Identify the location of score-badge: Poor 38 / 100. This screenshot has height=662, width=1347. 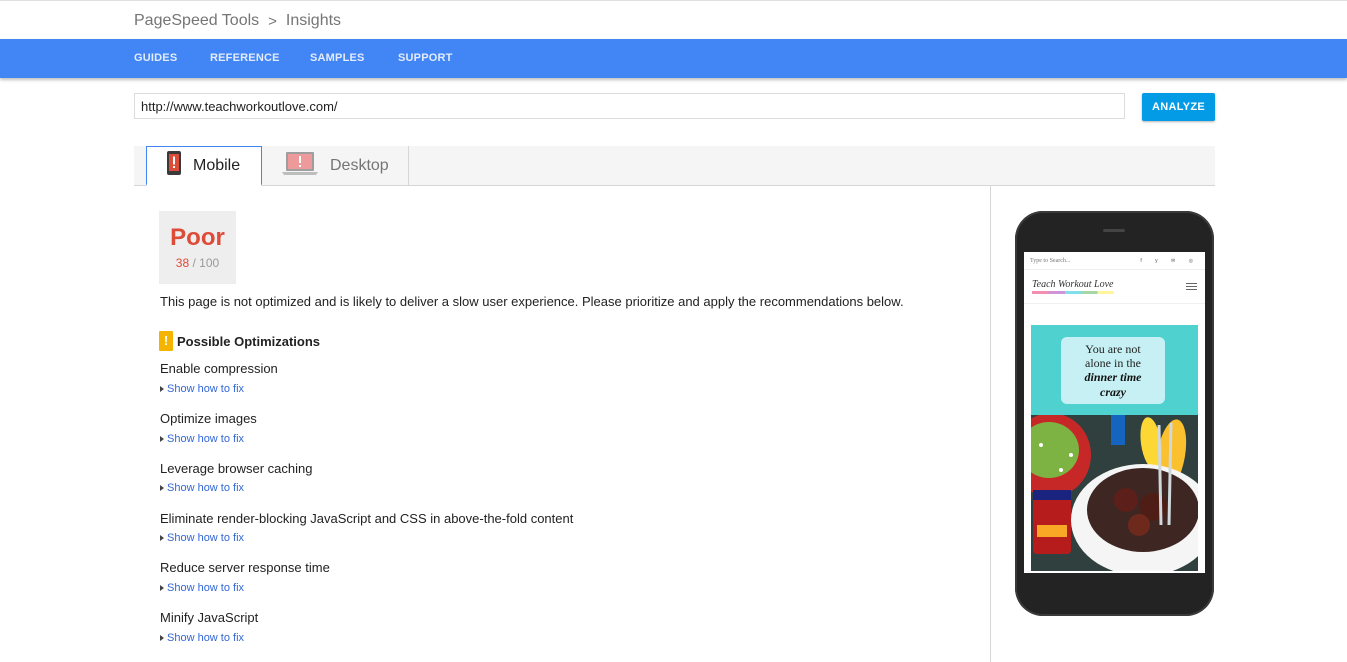
(197, 247).